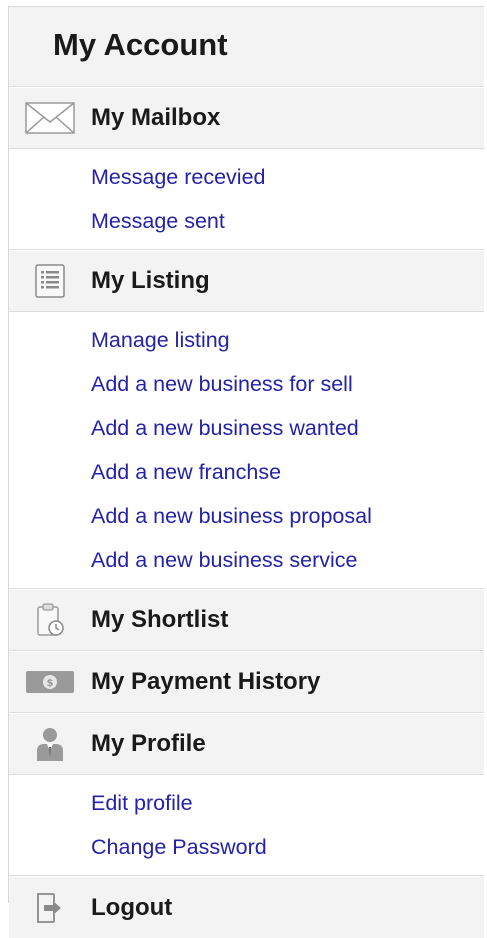  I want to click on menu-section-label: My Profile, so click(148, 743).